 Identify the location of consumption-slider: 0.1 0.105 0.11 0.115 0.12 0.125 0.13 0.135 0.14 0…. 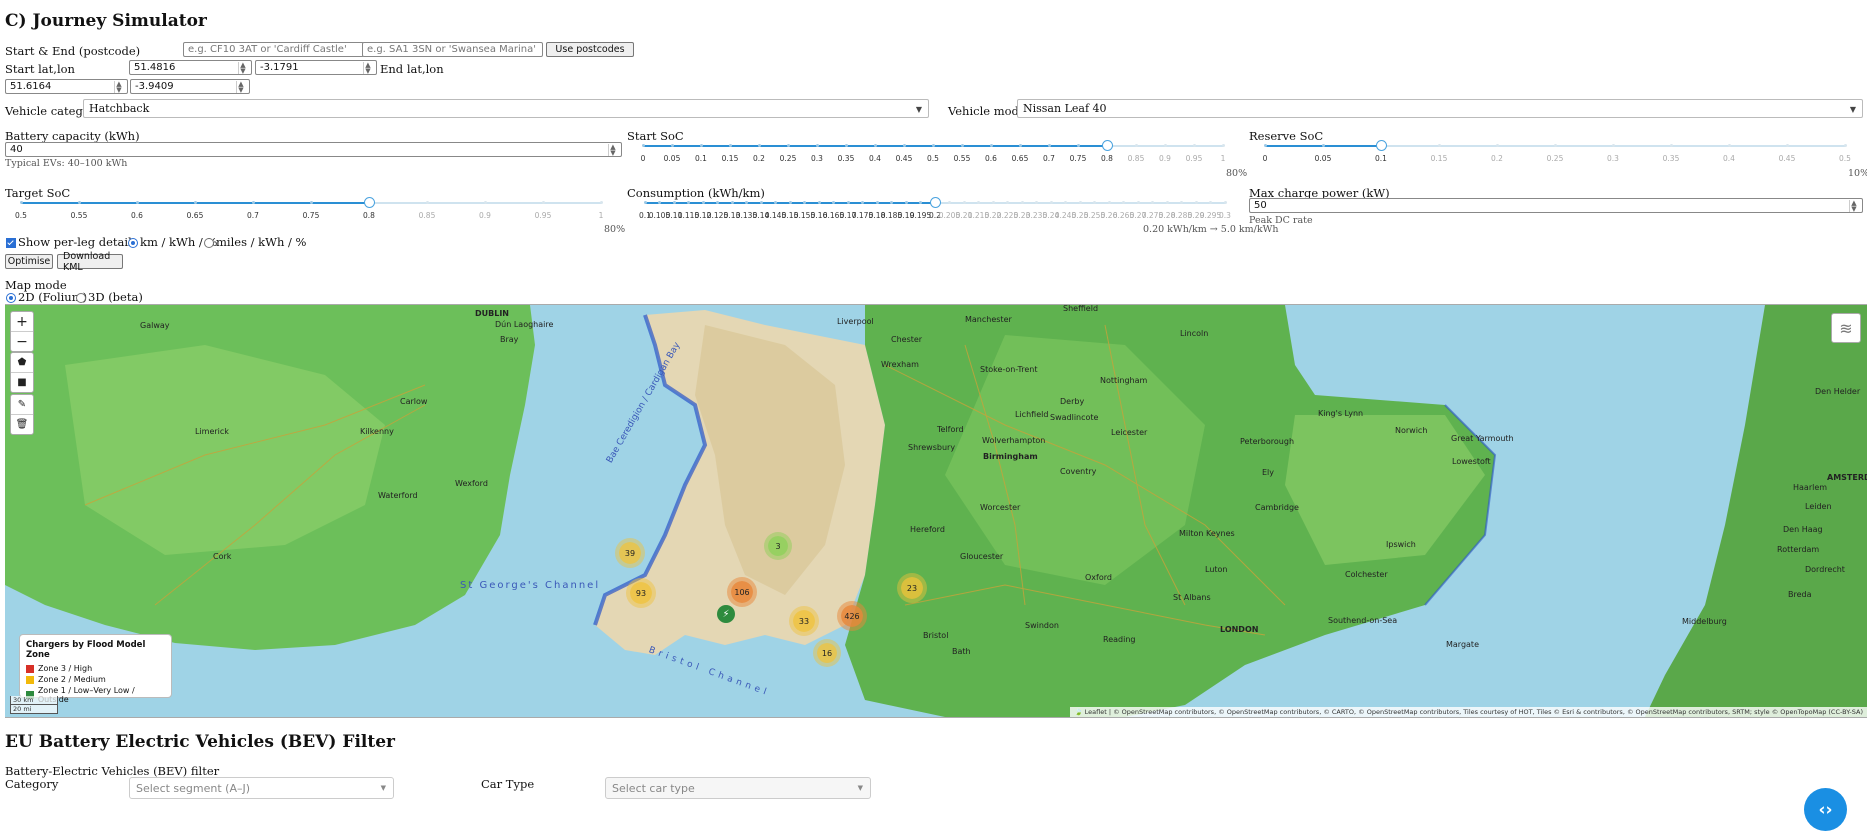
(935, 210).